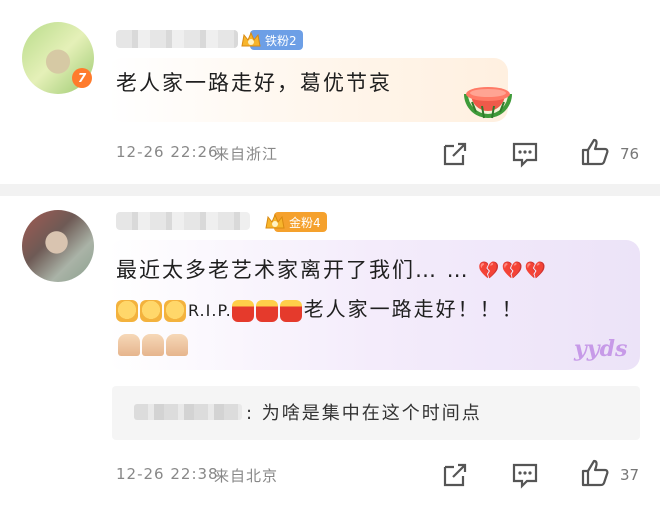 This screenshot has width=660, height=512. Describe the element at coordinates (246, 154) in the screenshot. I see `comment-location: 来自浙江` at that location.